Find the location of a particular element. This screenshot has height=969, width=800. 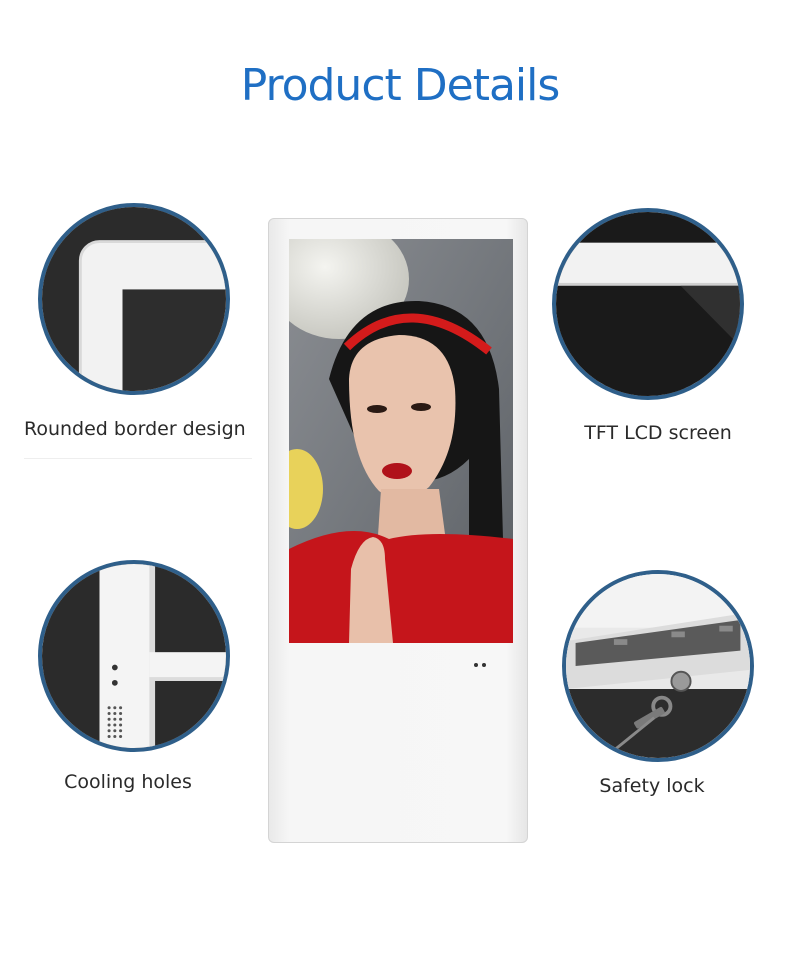

feature-label-rounded-border: Rounded border design is located at coordinates (135, 429).